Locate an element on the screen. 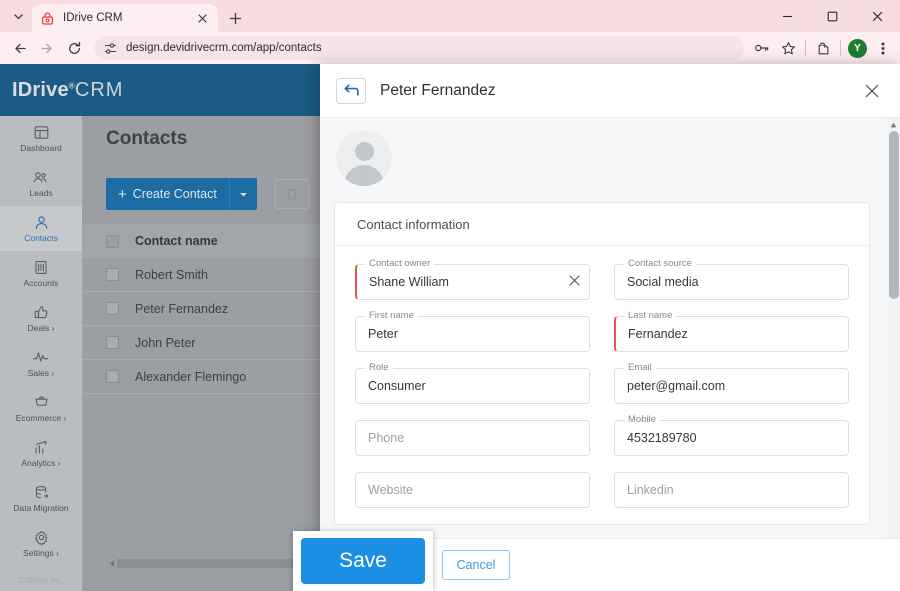  card-header: Contact information is located at coordinates (602, 224).